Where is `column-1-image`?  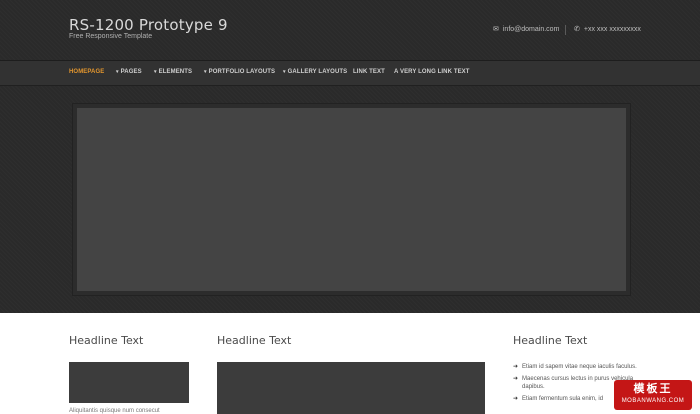
column-1-image is located at coordinates (129, 382).